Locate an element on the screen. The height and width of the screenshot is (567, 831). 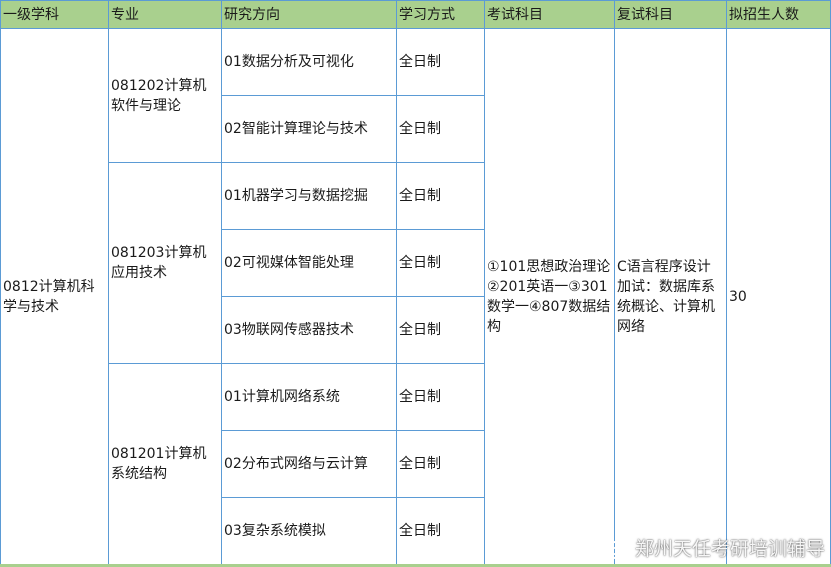
header-exam-subjects: 考试科目 is located at coordinates (549, 14).